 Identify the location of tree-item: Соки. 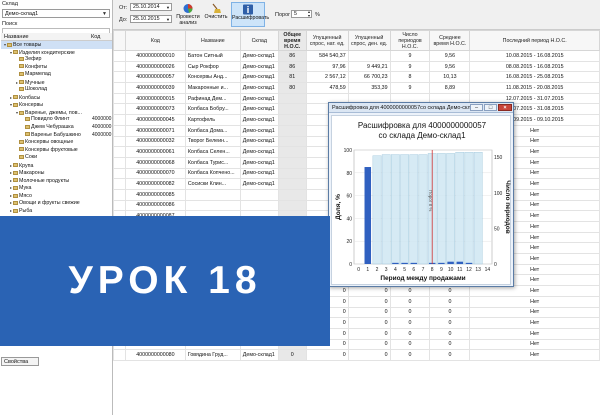
(56, 158).